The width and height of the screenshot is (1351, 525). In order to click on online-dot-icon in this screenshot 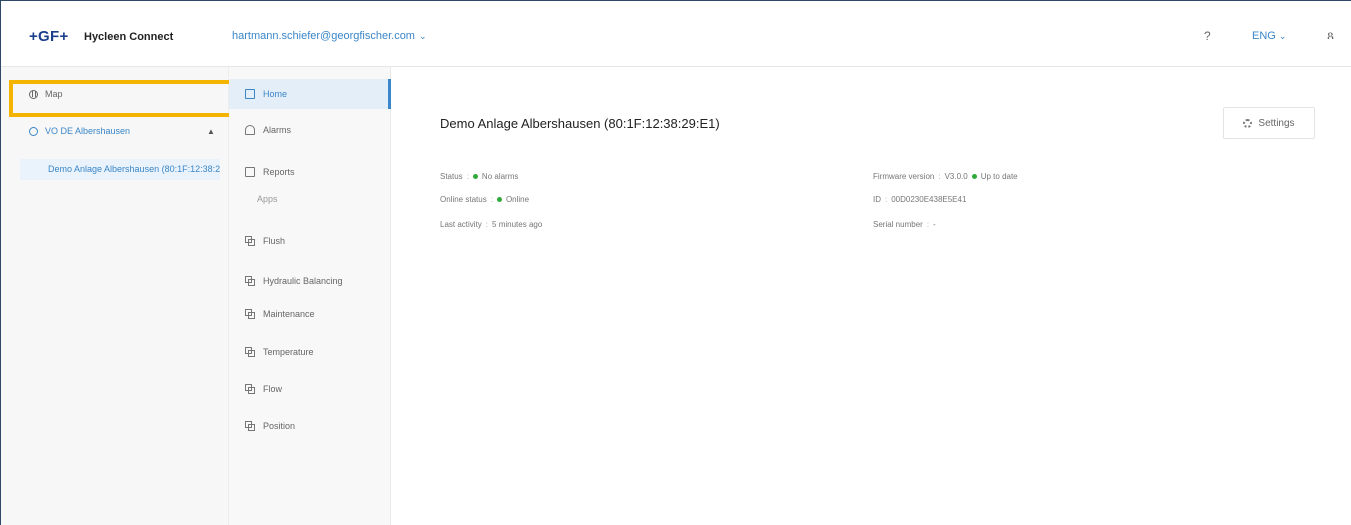, I will do `click(499, 199)`.